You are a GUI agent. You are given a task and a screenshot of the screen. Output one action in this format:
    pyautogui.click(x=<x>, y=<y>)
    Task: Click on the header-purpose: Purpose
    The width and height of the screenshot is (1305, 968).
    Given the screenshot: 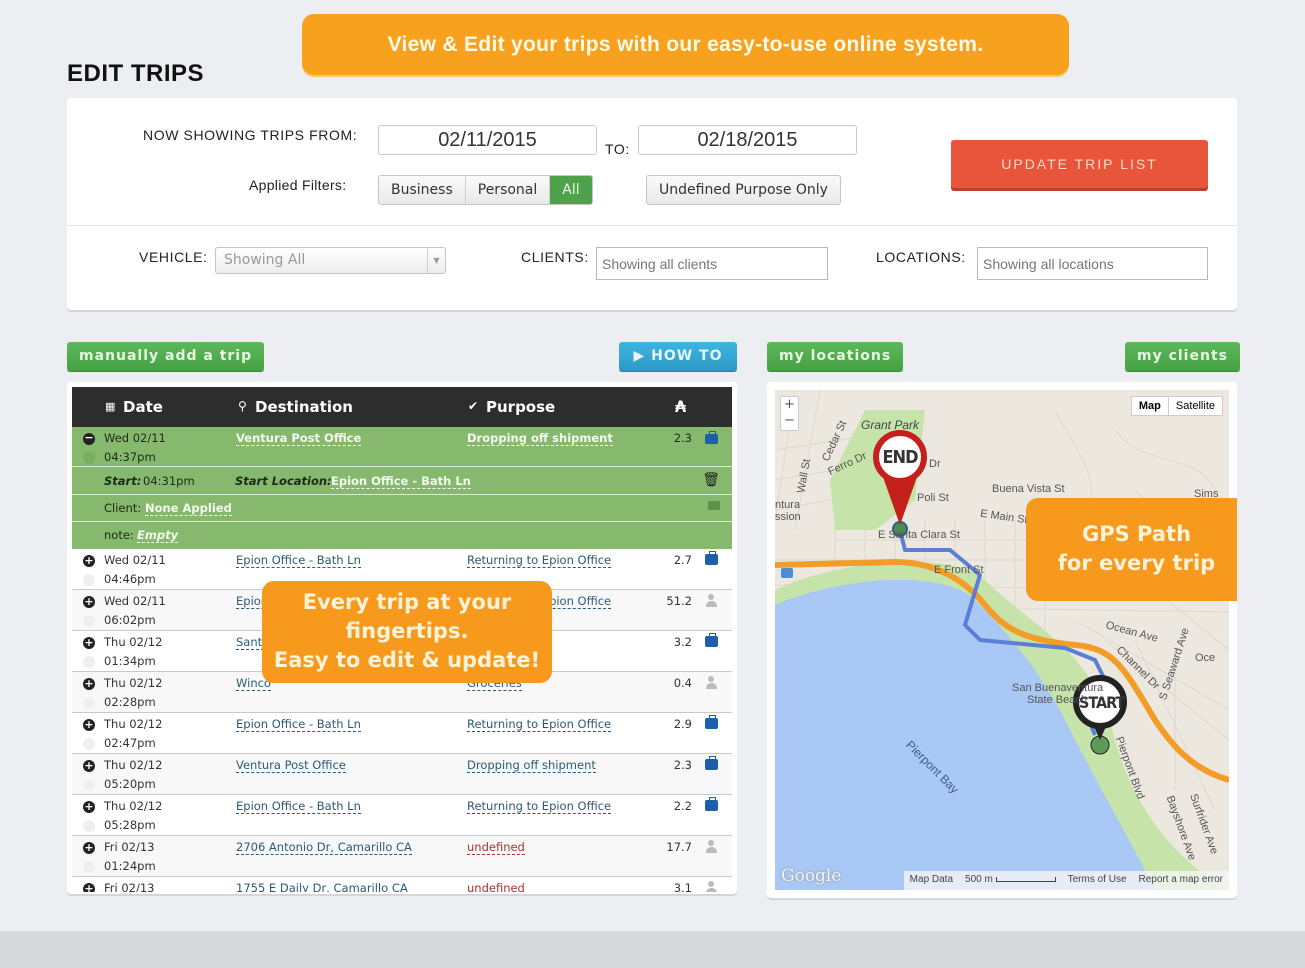 What is the action you would take?
    pyautogui.click(x=520, y=407)
    